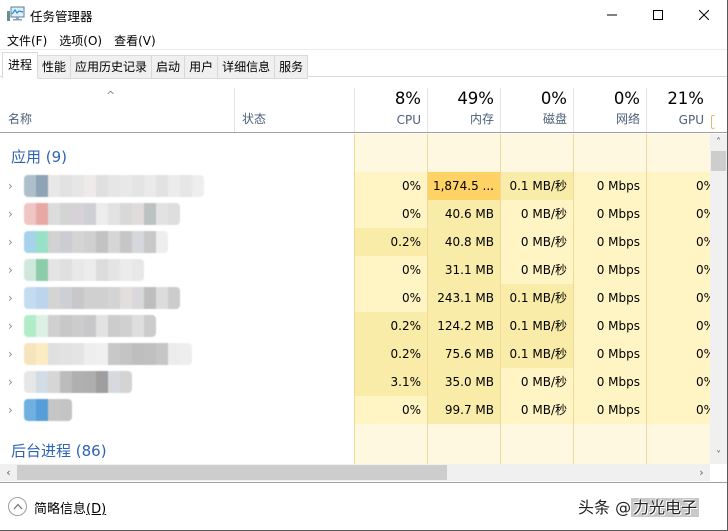 Image resolution: width=728 pixels, height=531 pixels. Describe the element at coordinates (609, 110) in the screenshot. I see `column-network: 0% 网络` at that location.